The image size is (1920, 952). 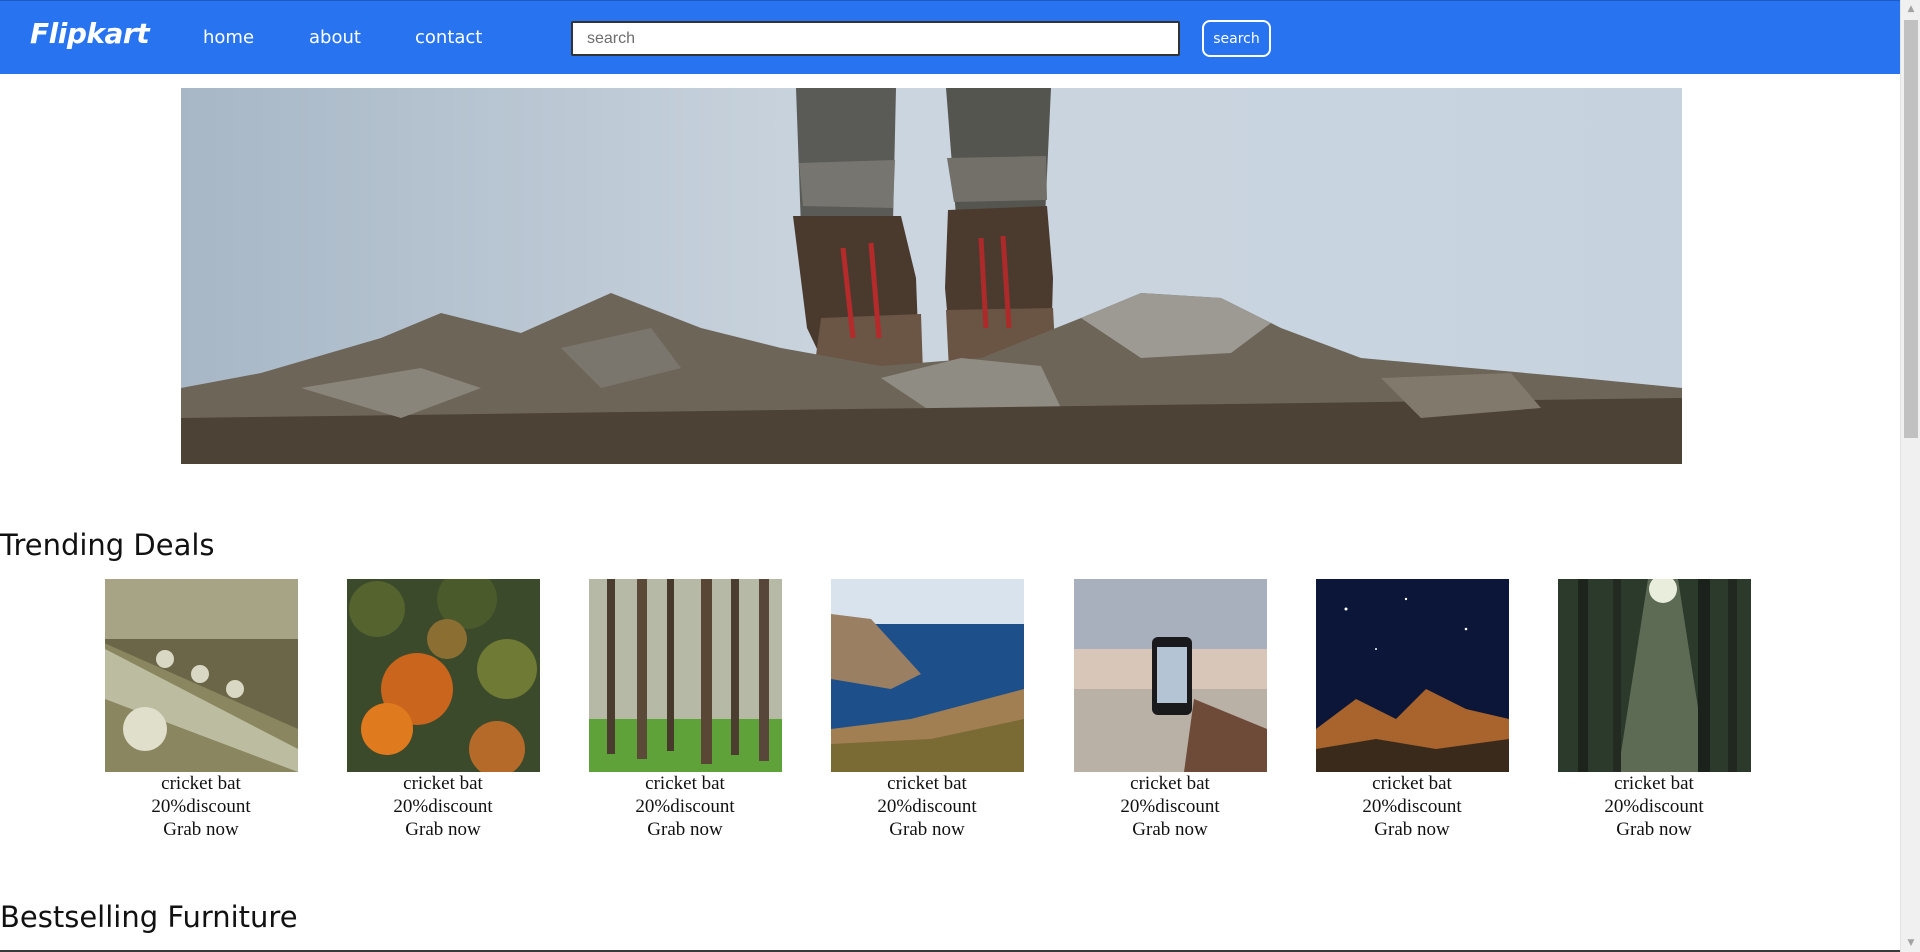 I want to click on brand-logo: Flipkart, so click(x=90, y=33).